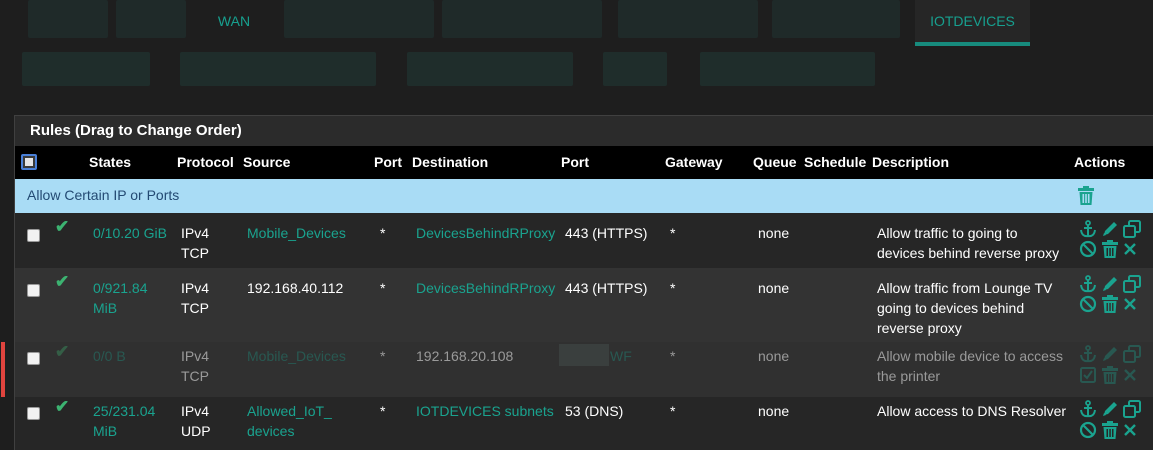  Describe the element at coordinates (130, 233) in the screenshot. I see `states-value: 0/10.20 GiB` at that location.